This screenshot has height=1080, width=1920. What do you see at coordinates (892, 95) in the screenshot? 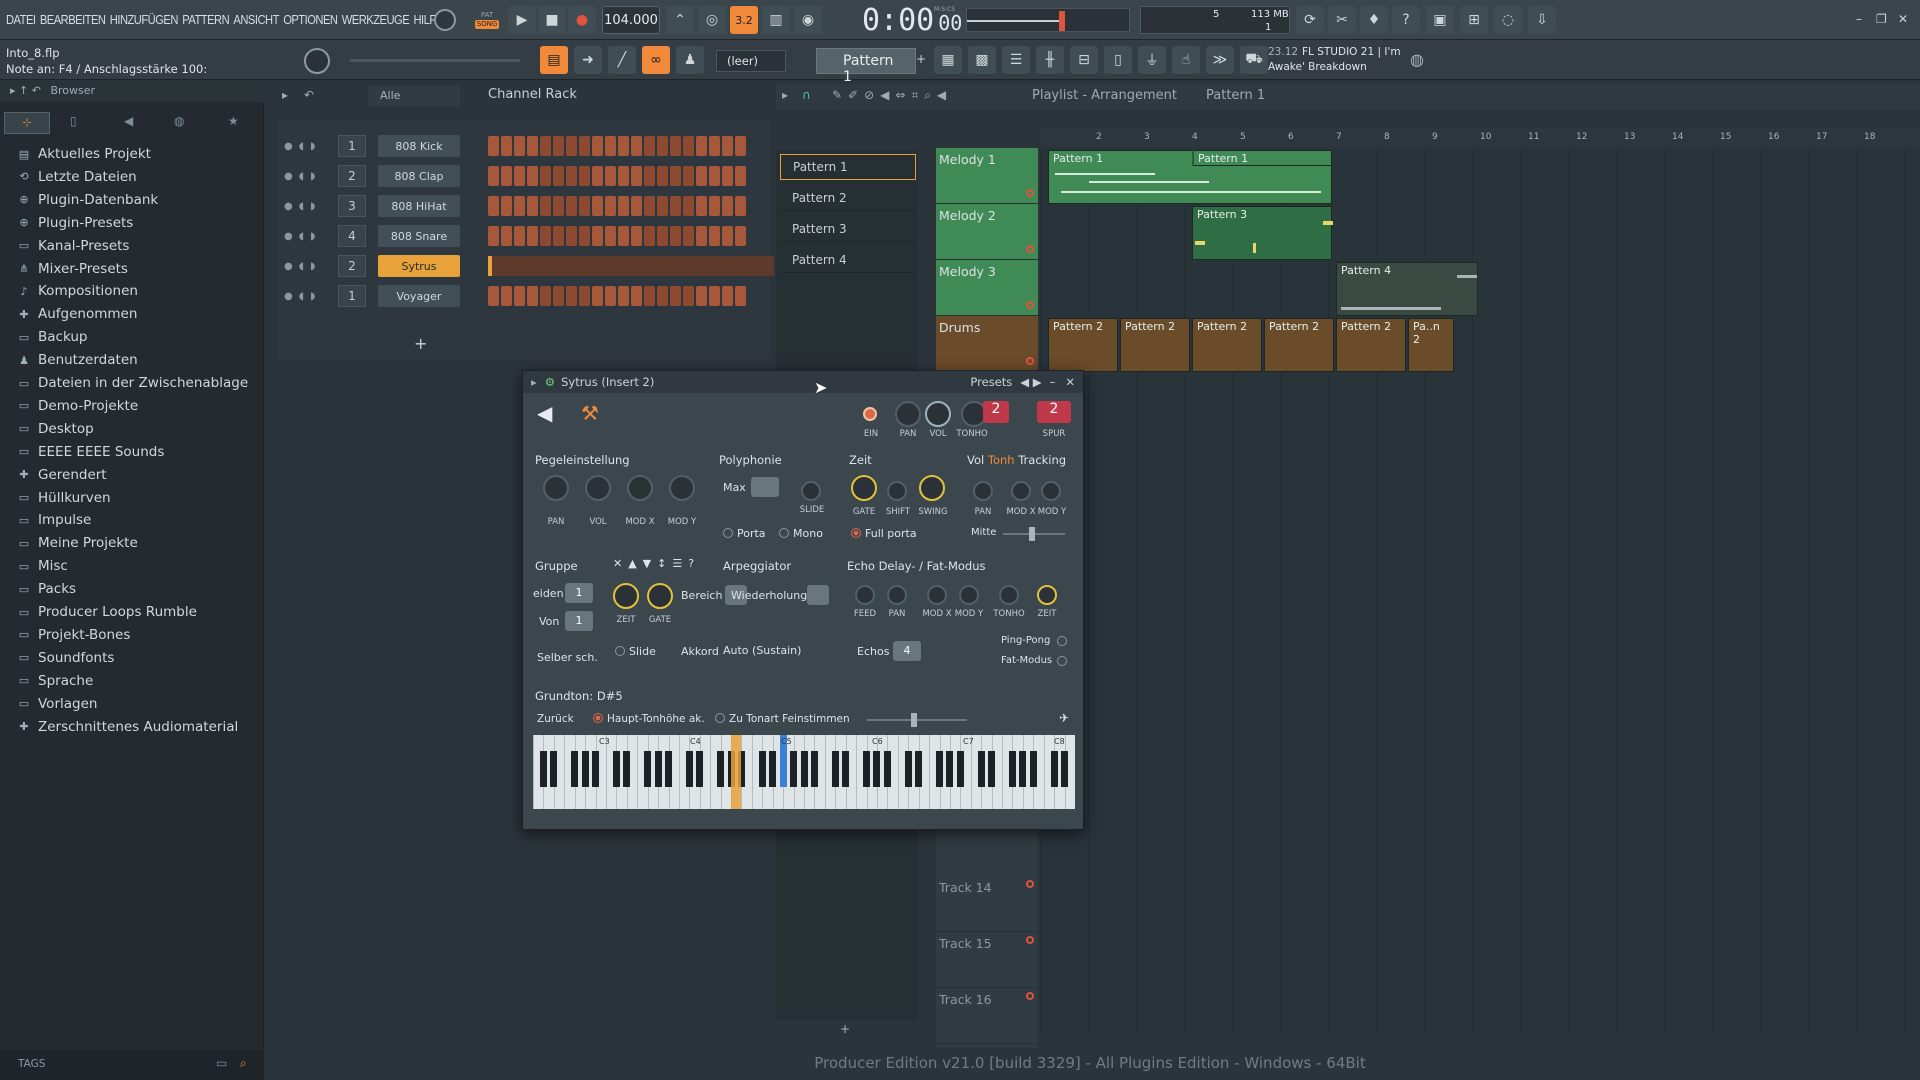
I see `tools-icons: ✎✐⊘◀⇔⌗⌕◀` at bounding box center [892, 95].